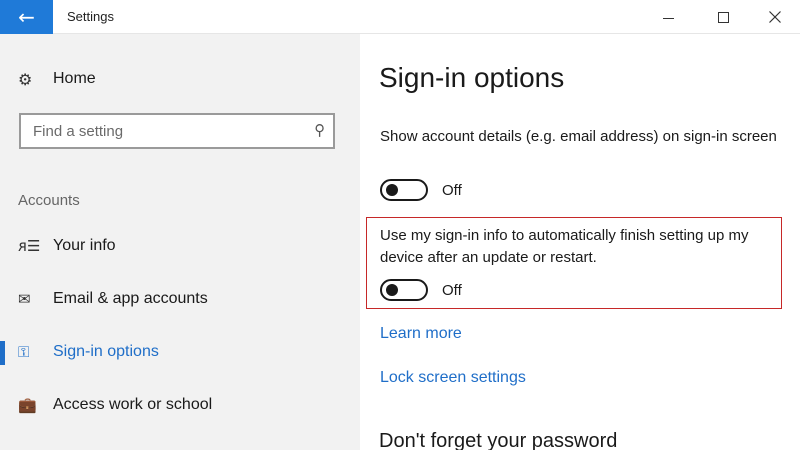 The height and width of the screenshot is (450, 800). What do you see at coordinates (453, 378) in the screenshot?
I see `lock-screen-settings-link: Lock screen settings` at bounding box center [453, 378].